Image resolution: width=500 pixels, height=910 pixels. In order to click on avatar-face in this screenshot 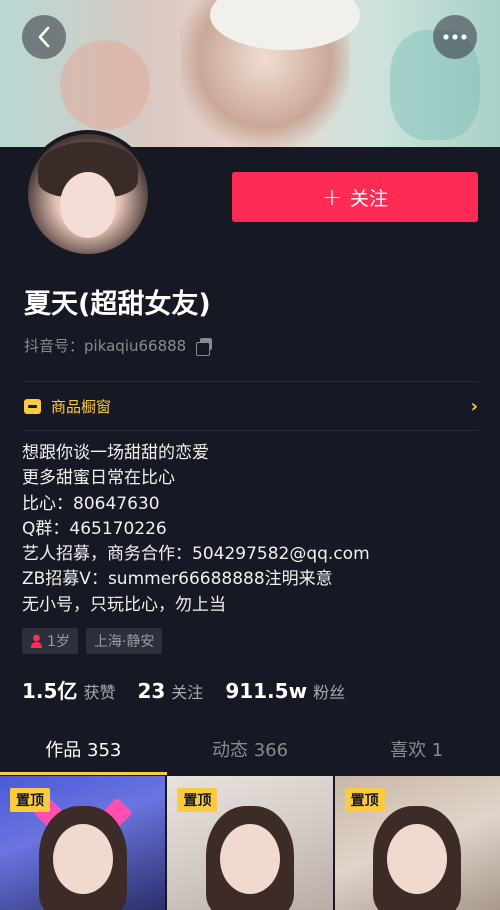, I will do `click(88, 205)`.